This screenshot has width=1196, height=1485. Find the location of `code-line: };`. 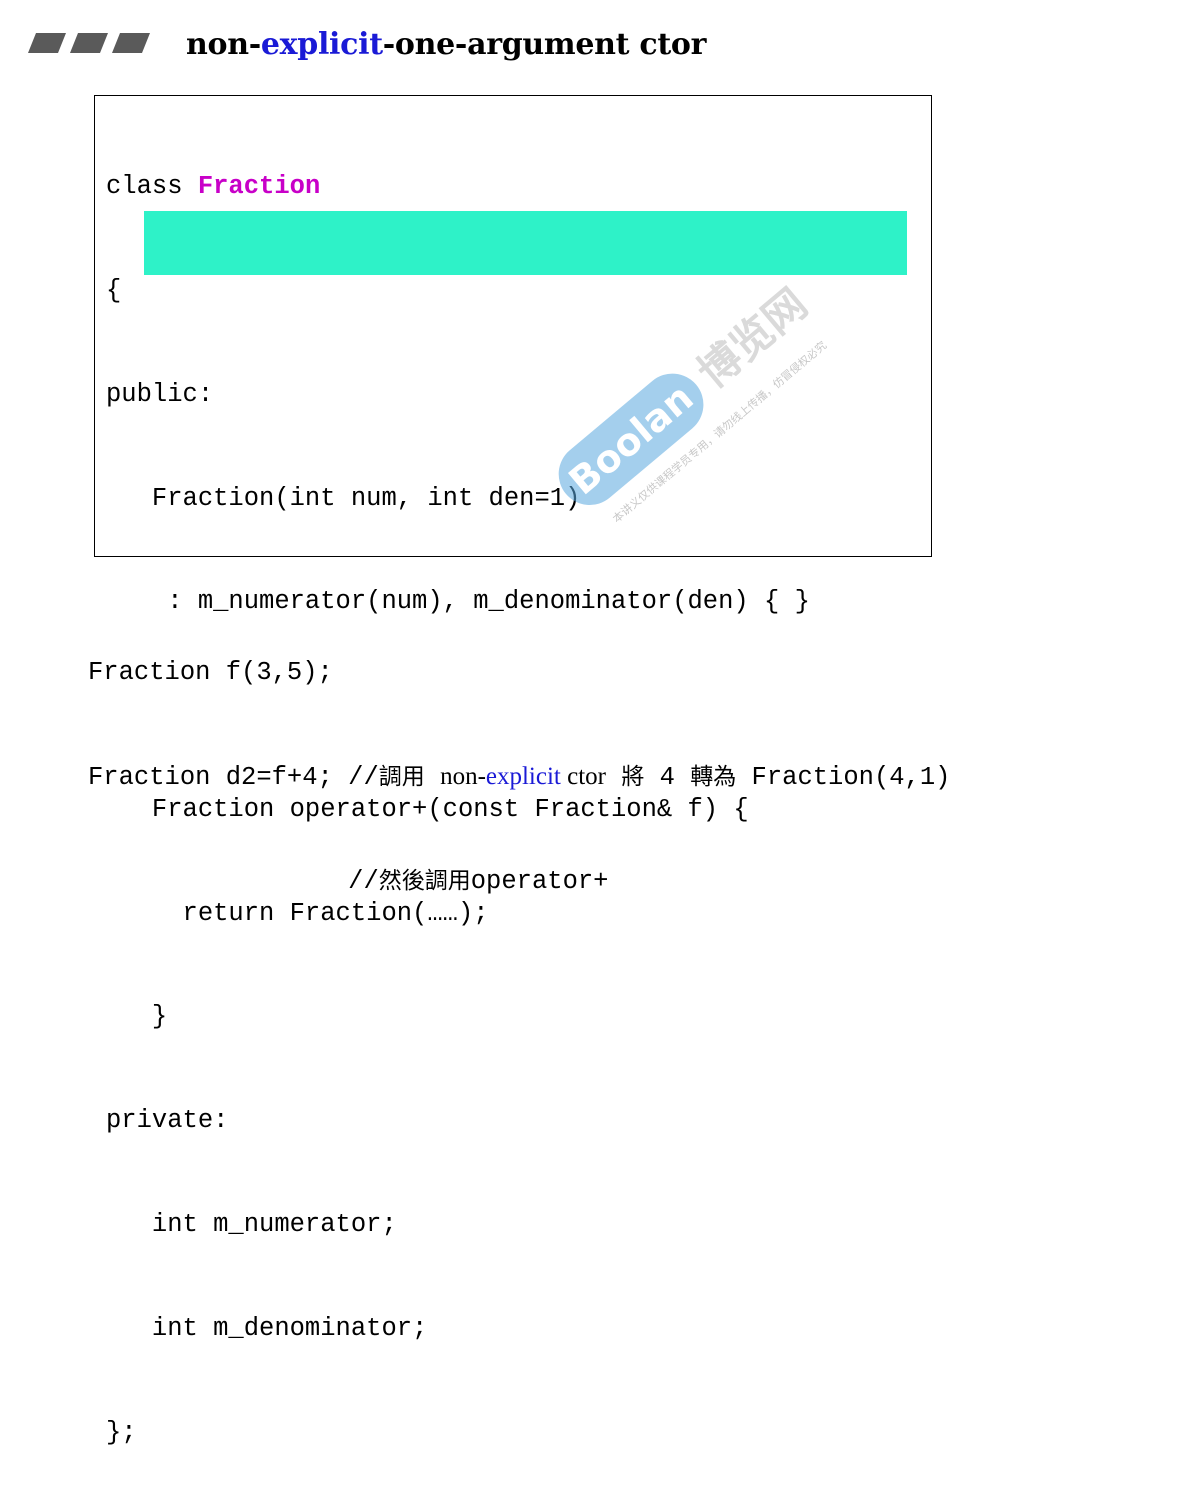

code-line: }; is located at coordinates (121, 1432).